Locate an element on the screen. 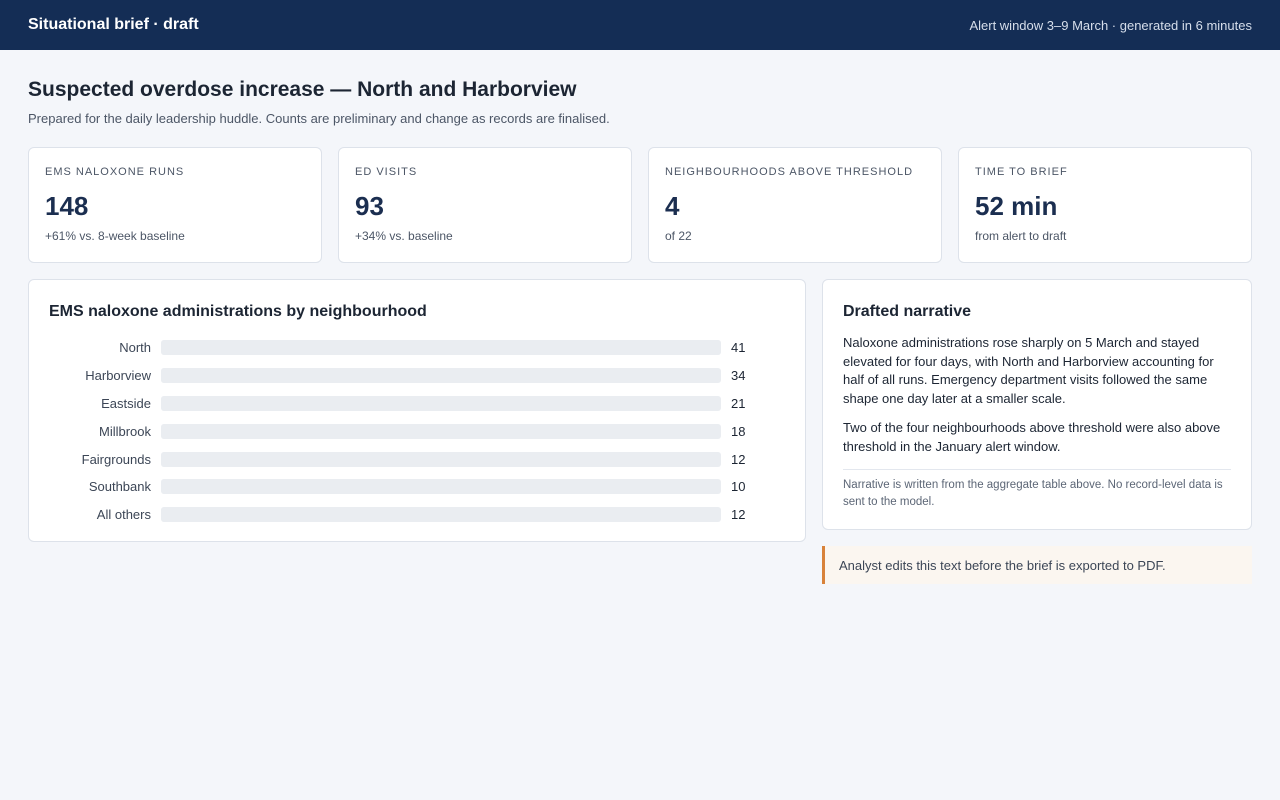 The image size is (1280, 800). app-title: Situational brief · draft is located at coordinates (113, 24).